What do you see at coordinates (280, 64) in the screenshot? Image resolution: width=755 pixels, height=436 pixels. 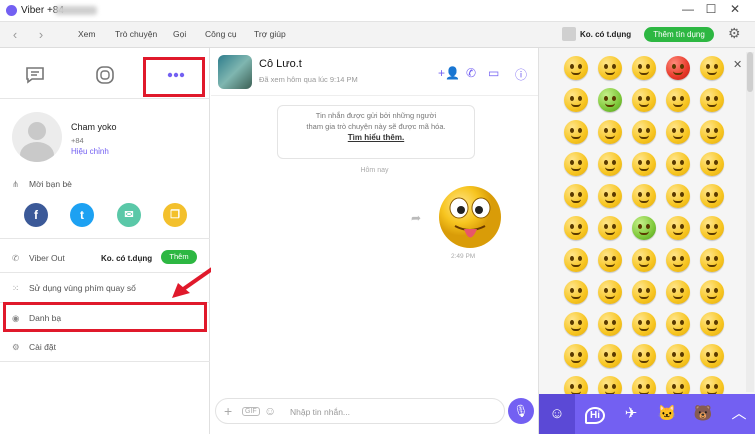 I see `contact-name: Cô Lưo.t` at bounding box center [280, 64].